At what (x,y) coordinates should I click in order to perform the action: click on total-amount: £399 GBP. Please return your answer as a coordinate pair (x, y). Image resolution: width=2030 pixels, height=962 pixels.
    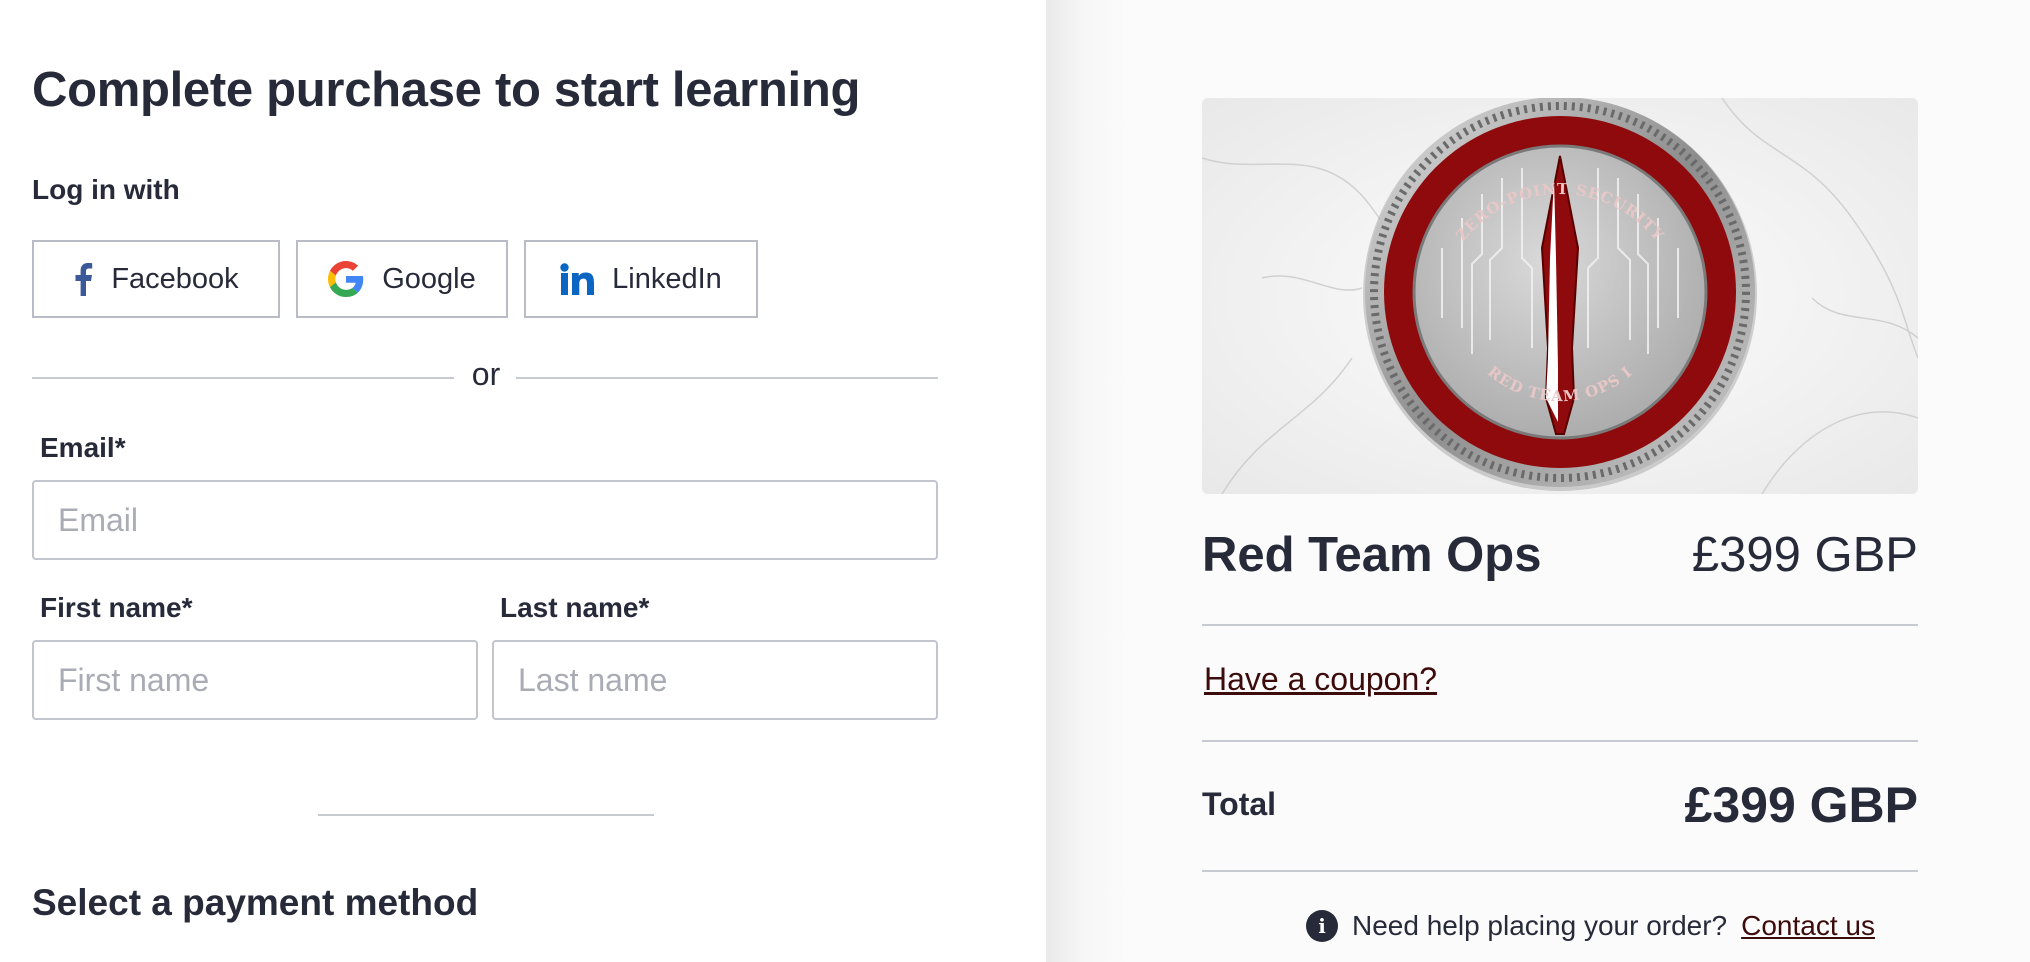
    Looking at the image, I should click on (1801, 805).